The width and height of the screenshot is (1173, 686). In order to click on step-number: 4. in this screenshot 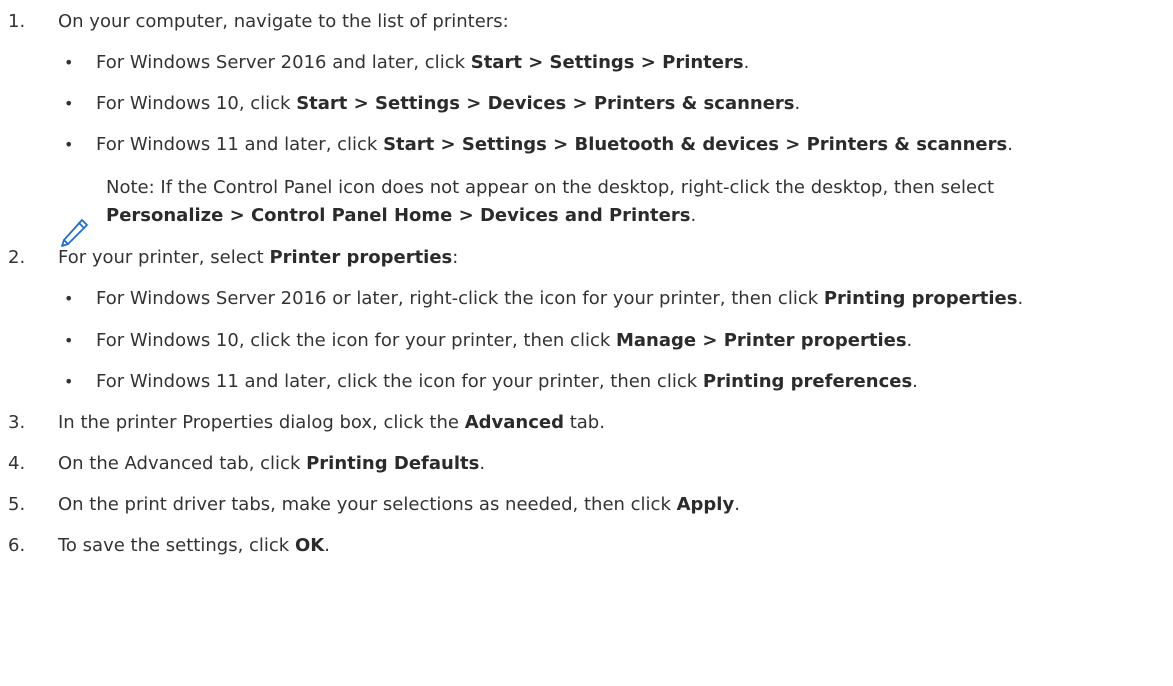, I will do `click(17, 463)`.